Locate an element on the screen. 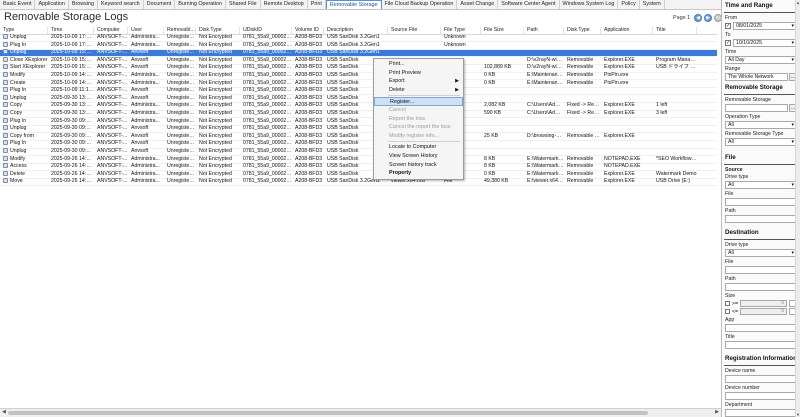 The width and height of the screenshot is (800, 417). tab-software-center-agent: Software Center Agent is located at coordinates (529, 4).